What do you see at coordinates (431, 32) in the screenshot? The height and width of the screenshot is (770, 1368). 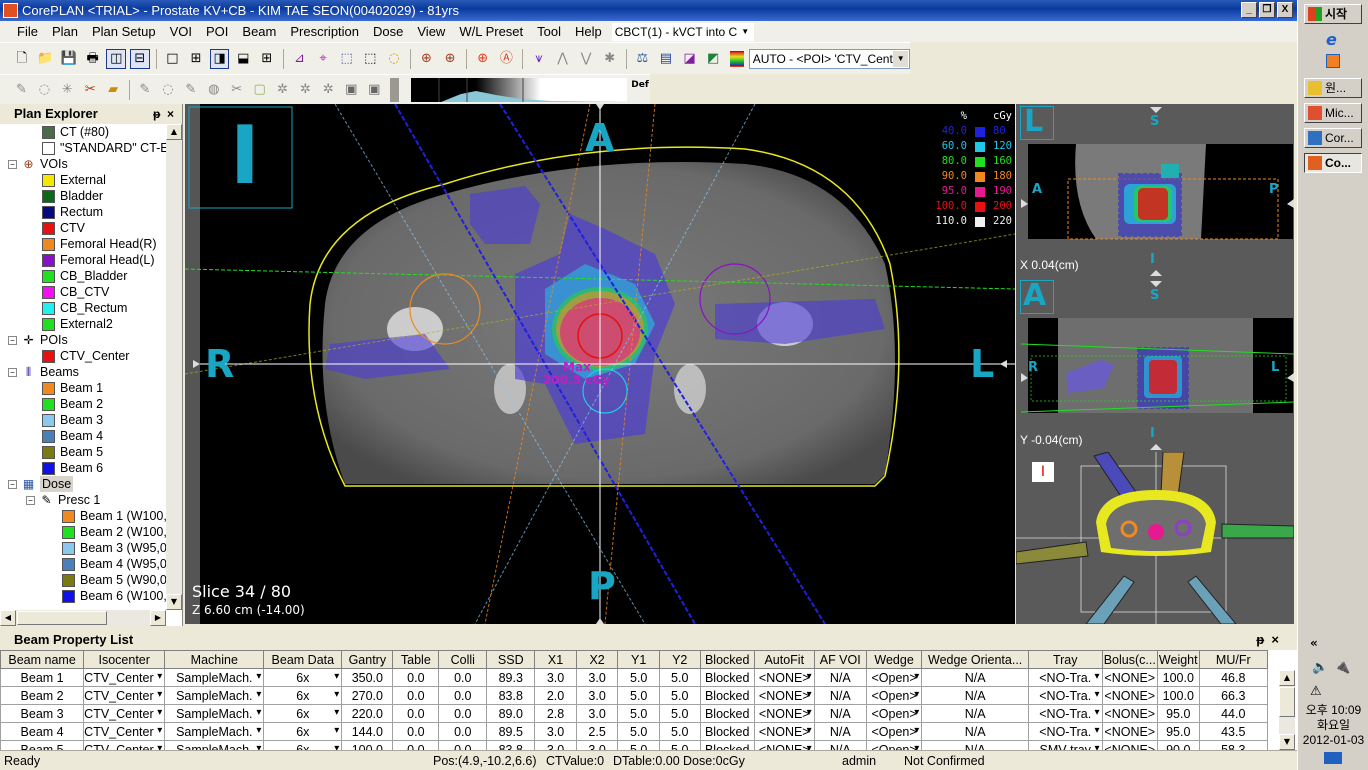 I see `menu-view: View` at bounding box center [431, 32].